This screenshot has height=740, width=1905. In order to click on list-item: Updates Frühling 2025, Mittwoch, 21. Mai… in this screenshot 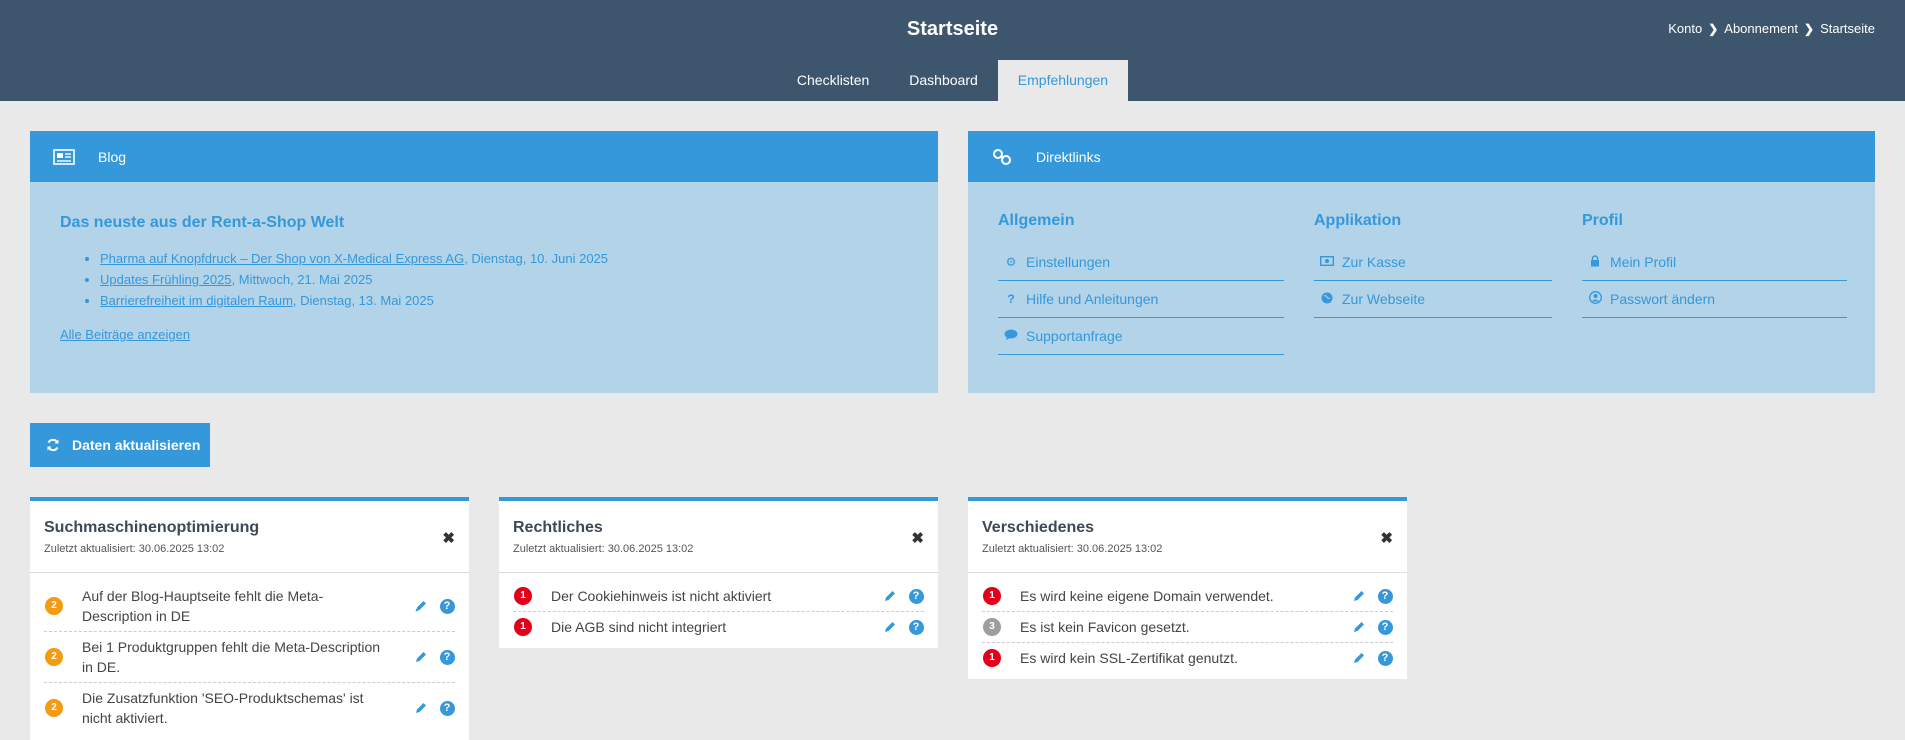, I will do `click(504, 279)`.